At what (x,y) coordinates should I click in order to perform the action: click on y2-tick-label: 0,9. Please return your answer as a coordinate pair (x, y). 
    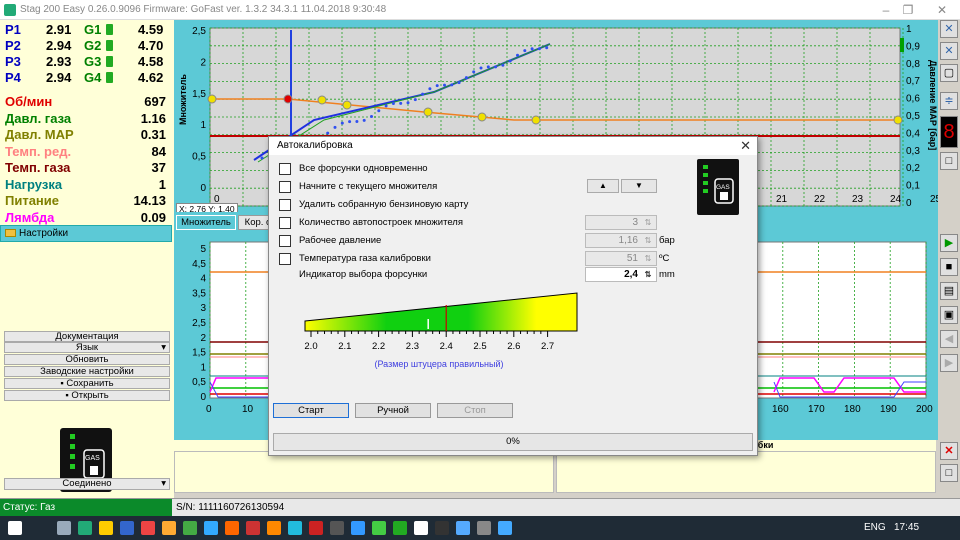
    Looking at the image, I should click on (913, 46).